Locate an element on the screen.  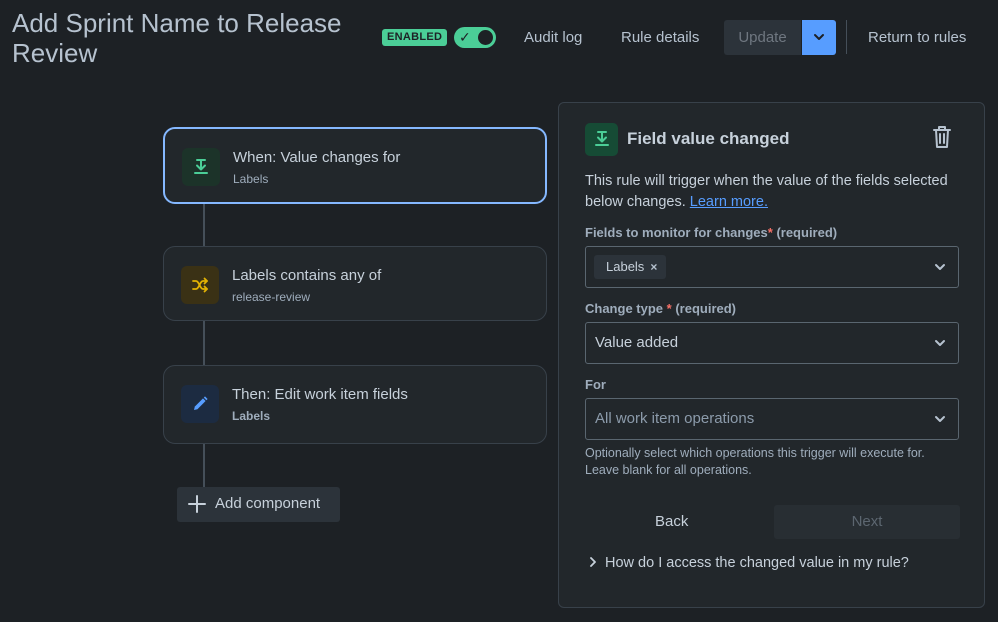
action-title: Then: Edit work item fields is located at coordinates (320, 394).